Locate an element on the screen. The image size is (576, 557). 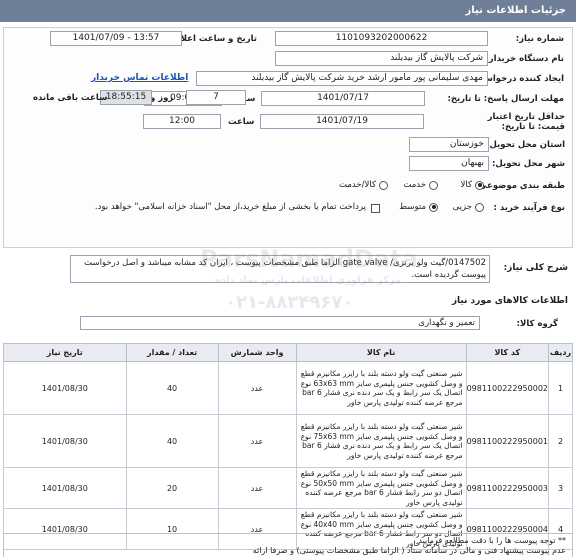
buyer-contact-link: اطلاعات تماس خریدار is located at coordinates (139, 78).